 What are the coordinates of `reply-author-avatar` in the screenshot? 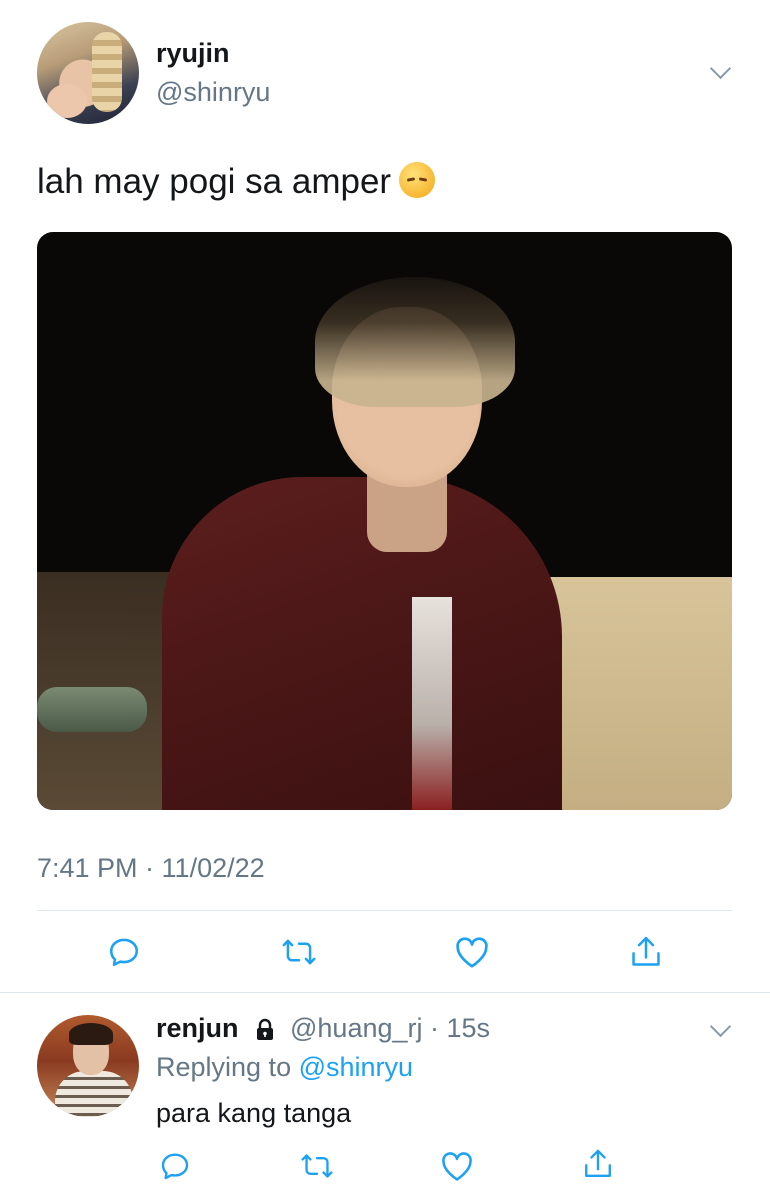 It's located at (88, 1066).